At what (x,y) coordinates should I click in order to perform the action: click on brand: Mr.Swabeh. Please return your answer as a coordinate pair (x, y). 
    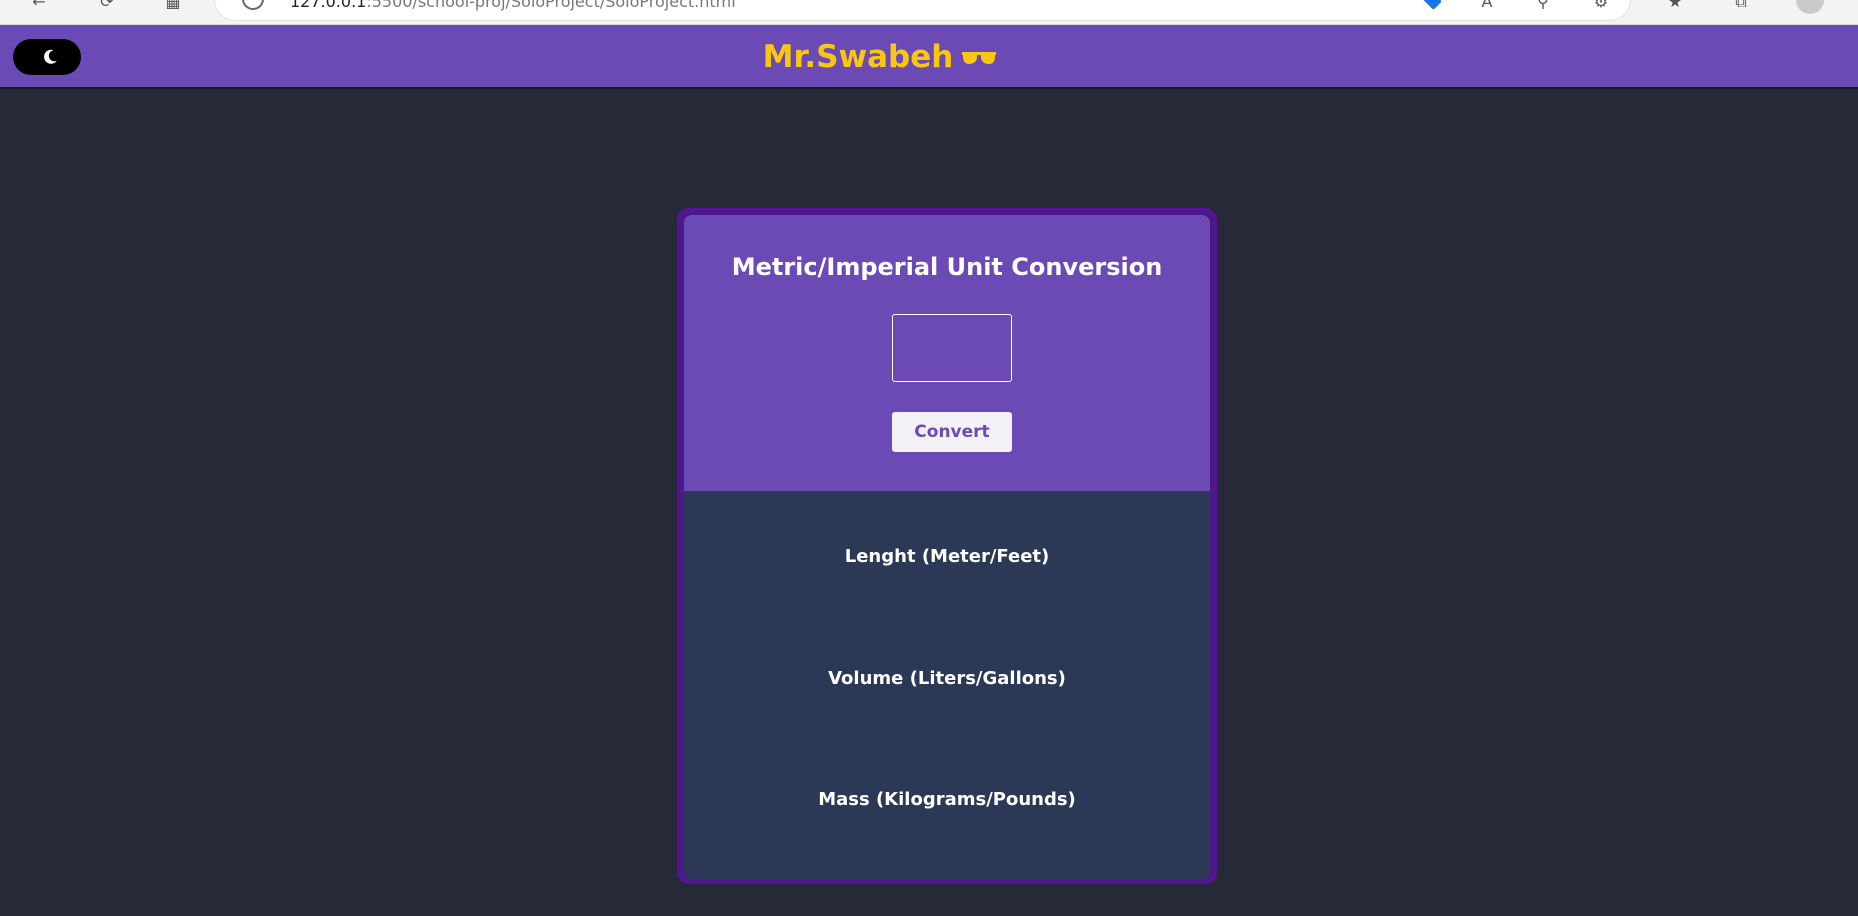
    Looking at the image, I should click on (880, 57).